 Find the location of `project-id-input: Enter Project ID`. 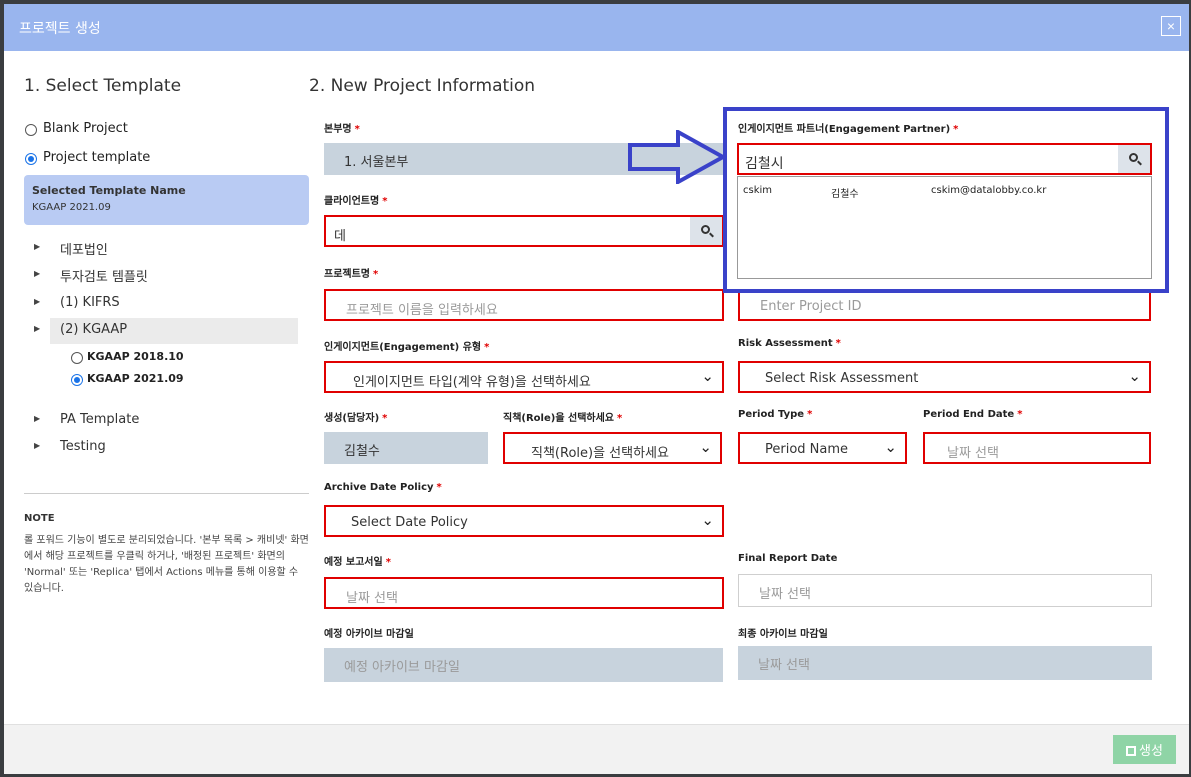

project-id-input: Enter Project ID is located at coordinates (944, 305).